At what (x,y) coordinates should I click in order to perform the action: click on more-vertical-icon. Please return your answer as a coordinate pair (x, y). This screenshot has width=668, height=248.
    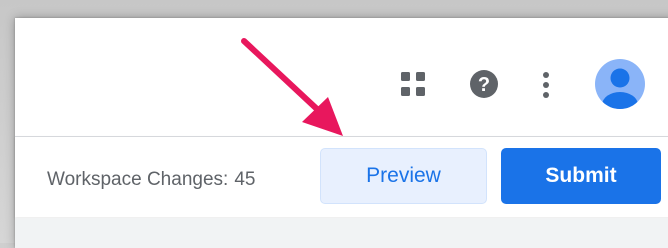
    Looking at the image, I should click on (546, 85).